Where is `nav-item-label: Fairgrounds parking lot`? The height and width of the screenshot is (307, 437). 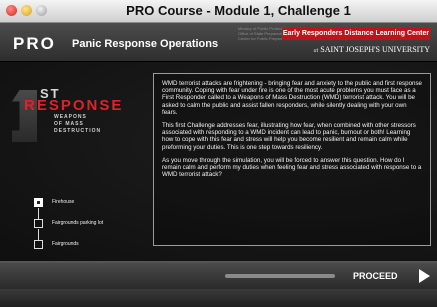 nav-item-label: Fairgrounds parking lot is located at coordinates (78, 223).